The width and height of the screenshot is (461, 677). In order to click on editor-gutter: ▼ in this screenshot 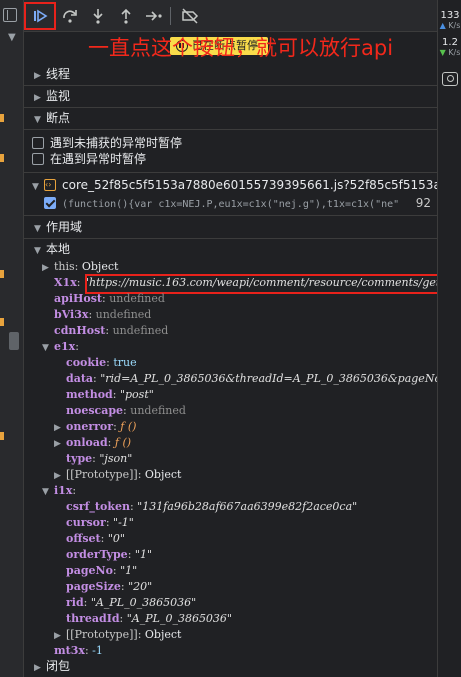, I will do `click(12, 338)`.